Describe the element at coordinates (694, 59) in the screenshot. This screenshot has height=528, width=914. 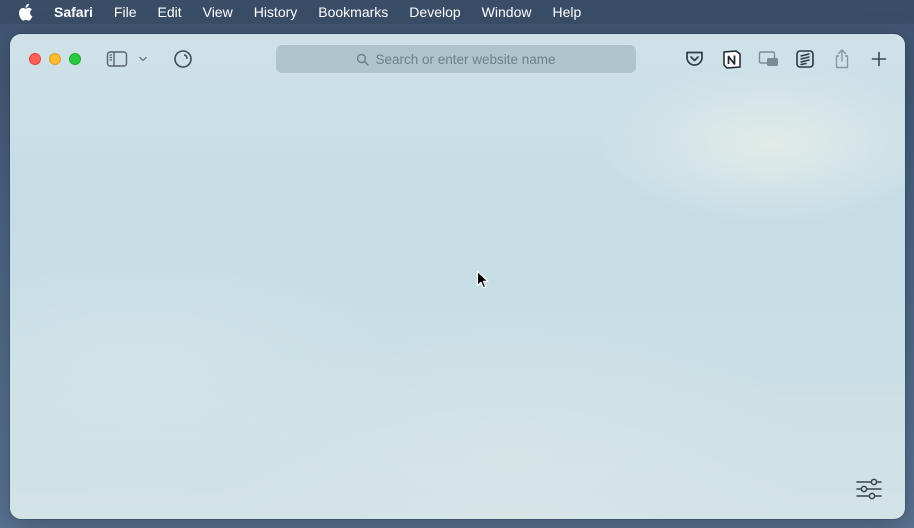
I see `pocket-icon` at that location.